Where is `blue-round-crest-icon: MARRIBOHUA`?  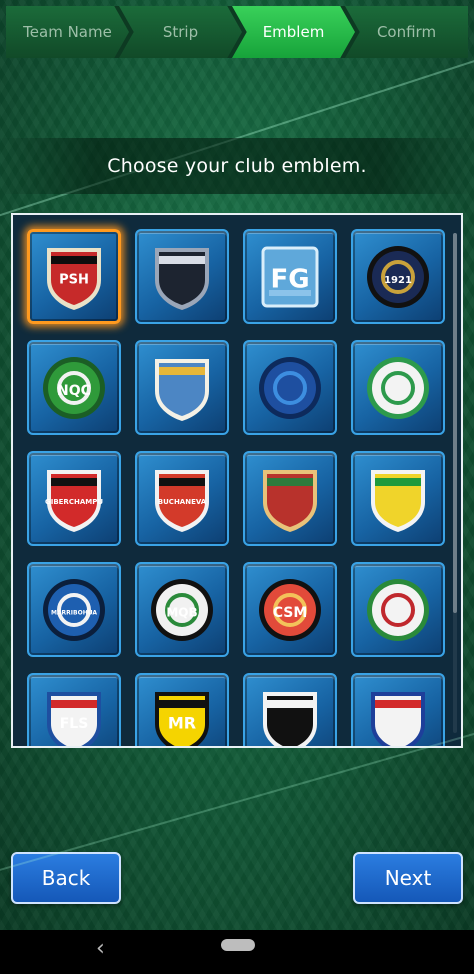 blue-round-crest-icon: MARRIBOHUA is located at coordinates (74, 609).